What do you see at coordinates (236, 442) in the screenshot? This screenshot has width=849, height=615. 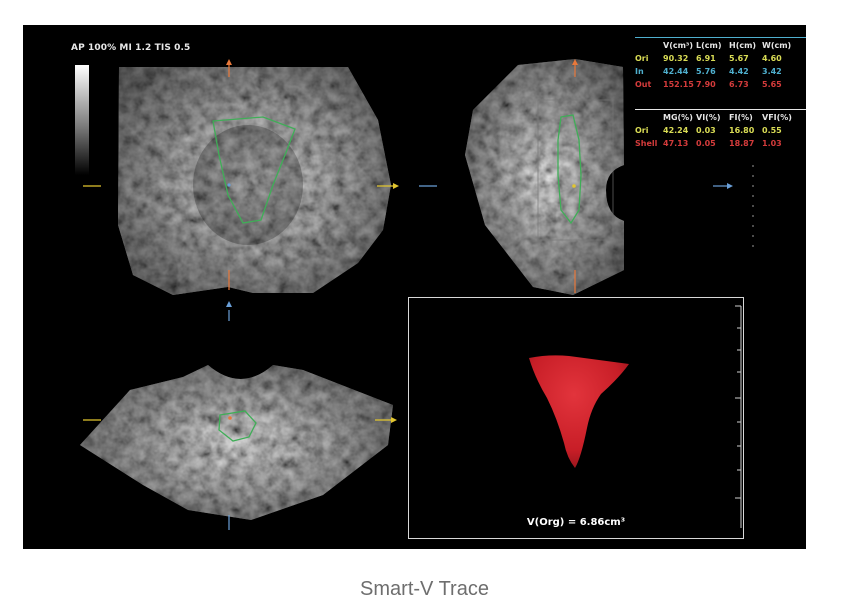 I see `plane-c-image` at bounding box center [236, 442].